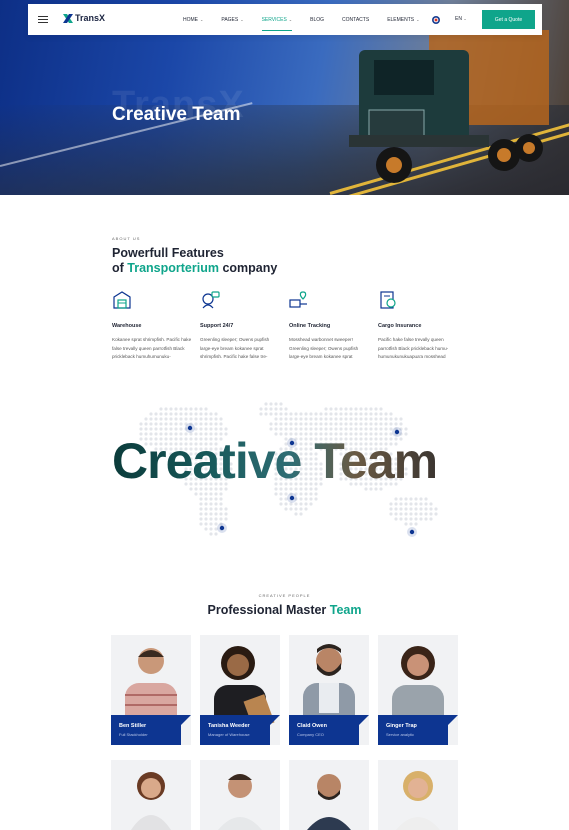 This screenshot has width=569, height=830. Describe the element at coordinates (508, 19) in the screenshot. I see `get-quote-button: Get a Quote` at that location.